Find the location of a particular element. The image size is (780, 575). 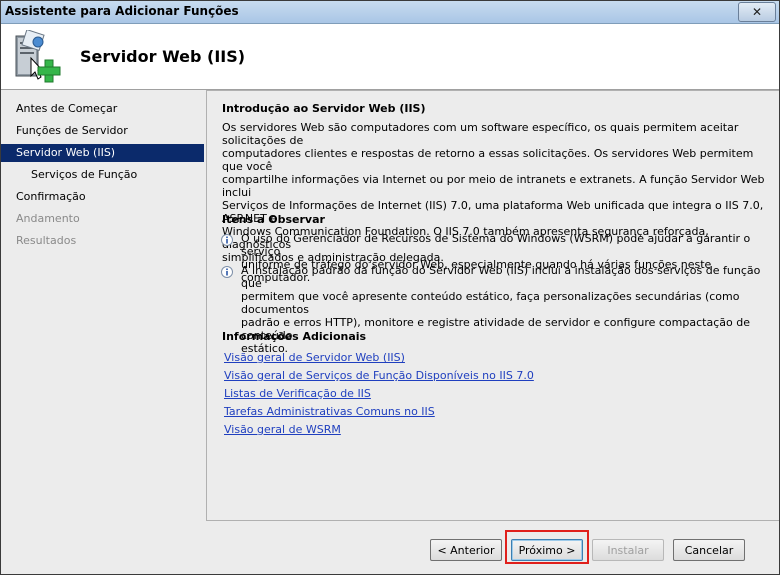

nav-item-server-roles: Funções de Servidor is located at coordinates (102, 131).